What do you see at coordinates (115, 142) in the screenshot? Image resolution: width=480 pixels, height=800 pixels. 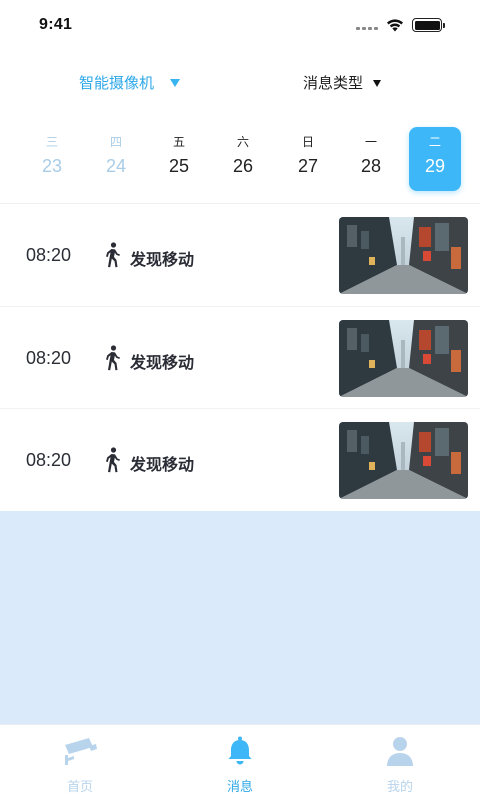 I see `date-weekday: 四` at bounding box center [115, 142].